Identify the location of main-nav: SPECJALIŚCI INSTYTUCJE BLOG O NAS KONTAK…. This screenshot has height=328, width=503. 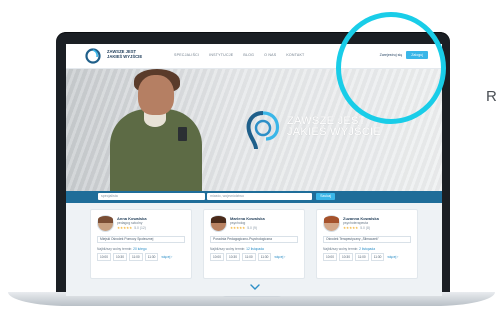
(239, 55).